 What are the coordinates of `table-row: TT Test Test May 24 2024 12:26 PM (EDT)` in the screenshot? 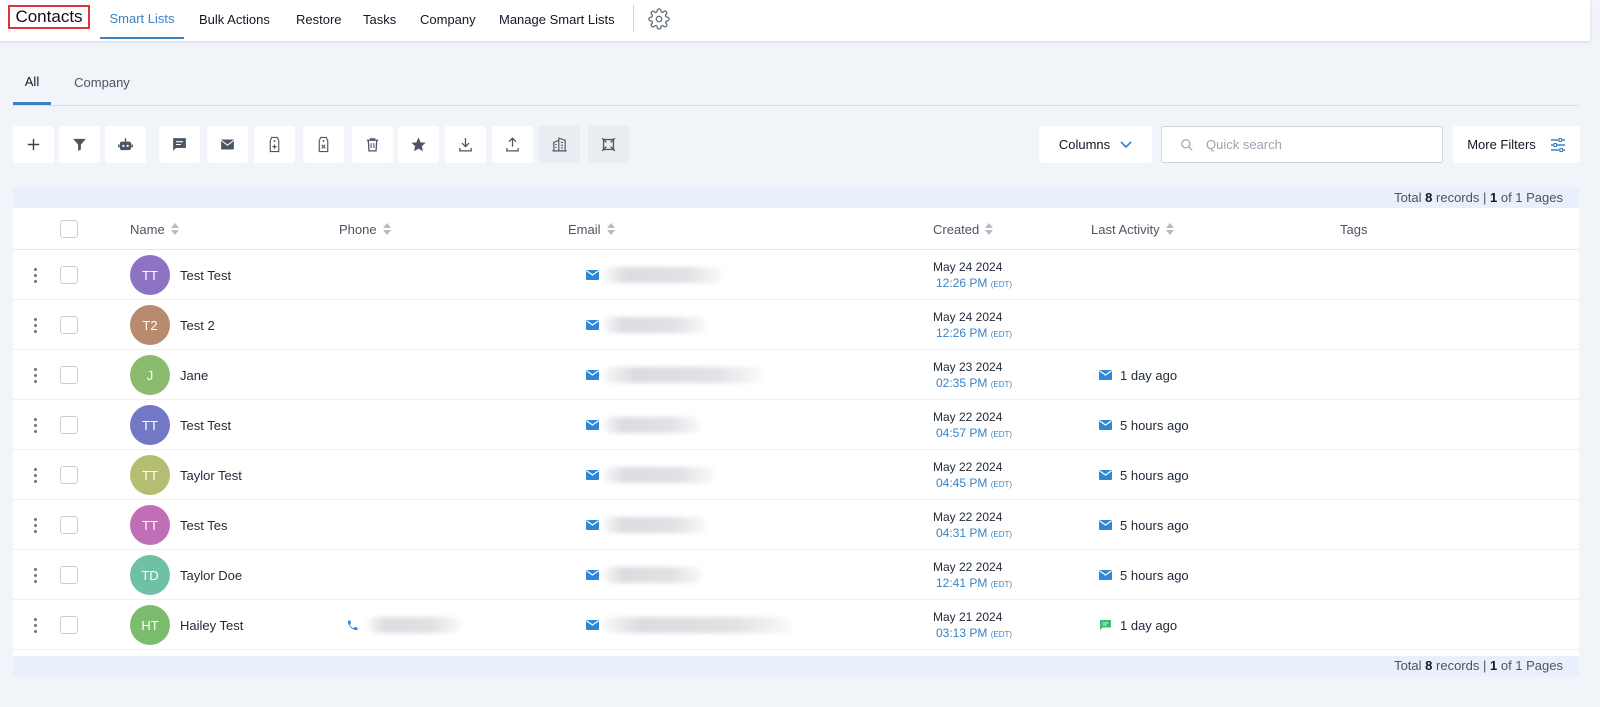 It's located at (796, 275).